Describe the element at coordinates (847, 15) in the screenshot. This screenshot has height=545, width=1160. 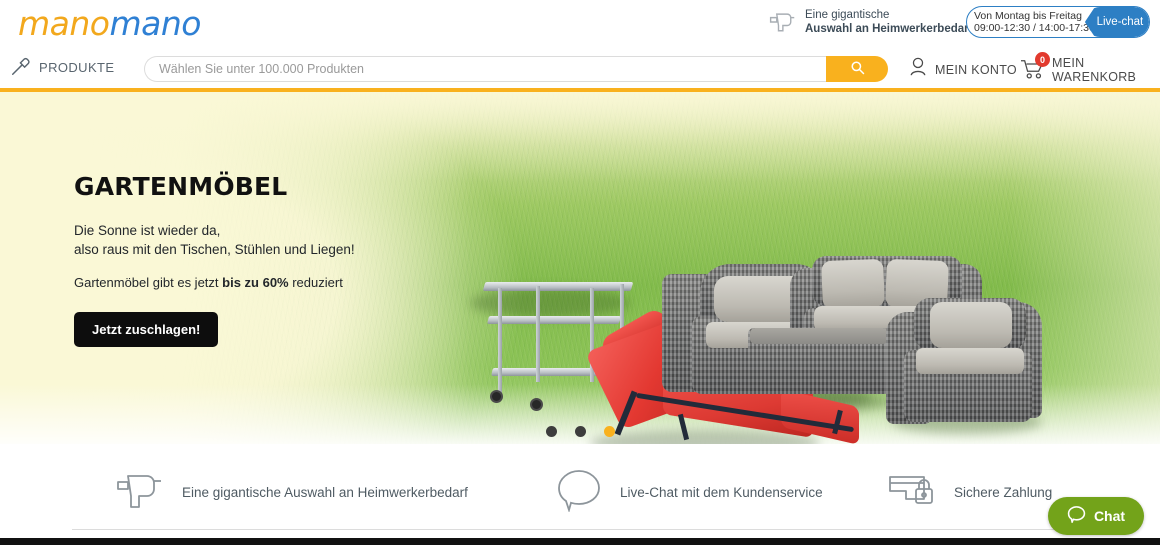
I see `header-usp-line1: Eine gigantische` at that location.